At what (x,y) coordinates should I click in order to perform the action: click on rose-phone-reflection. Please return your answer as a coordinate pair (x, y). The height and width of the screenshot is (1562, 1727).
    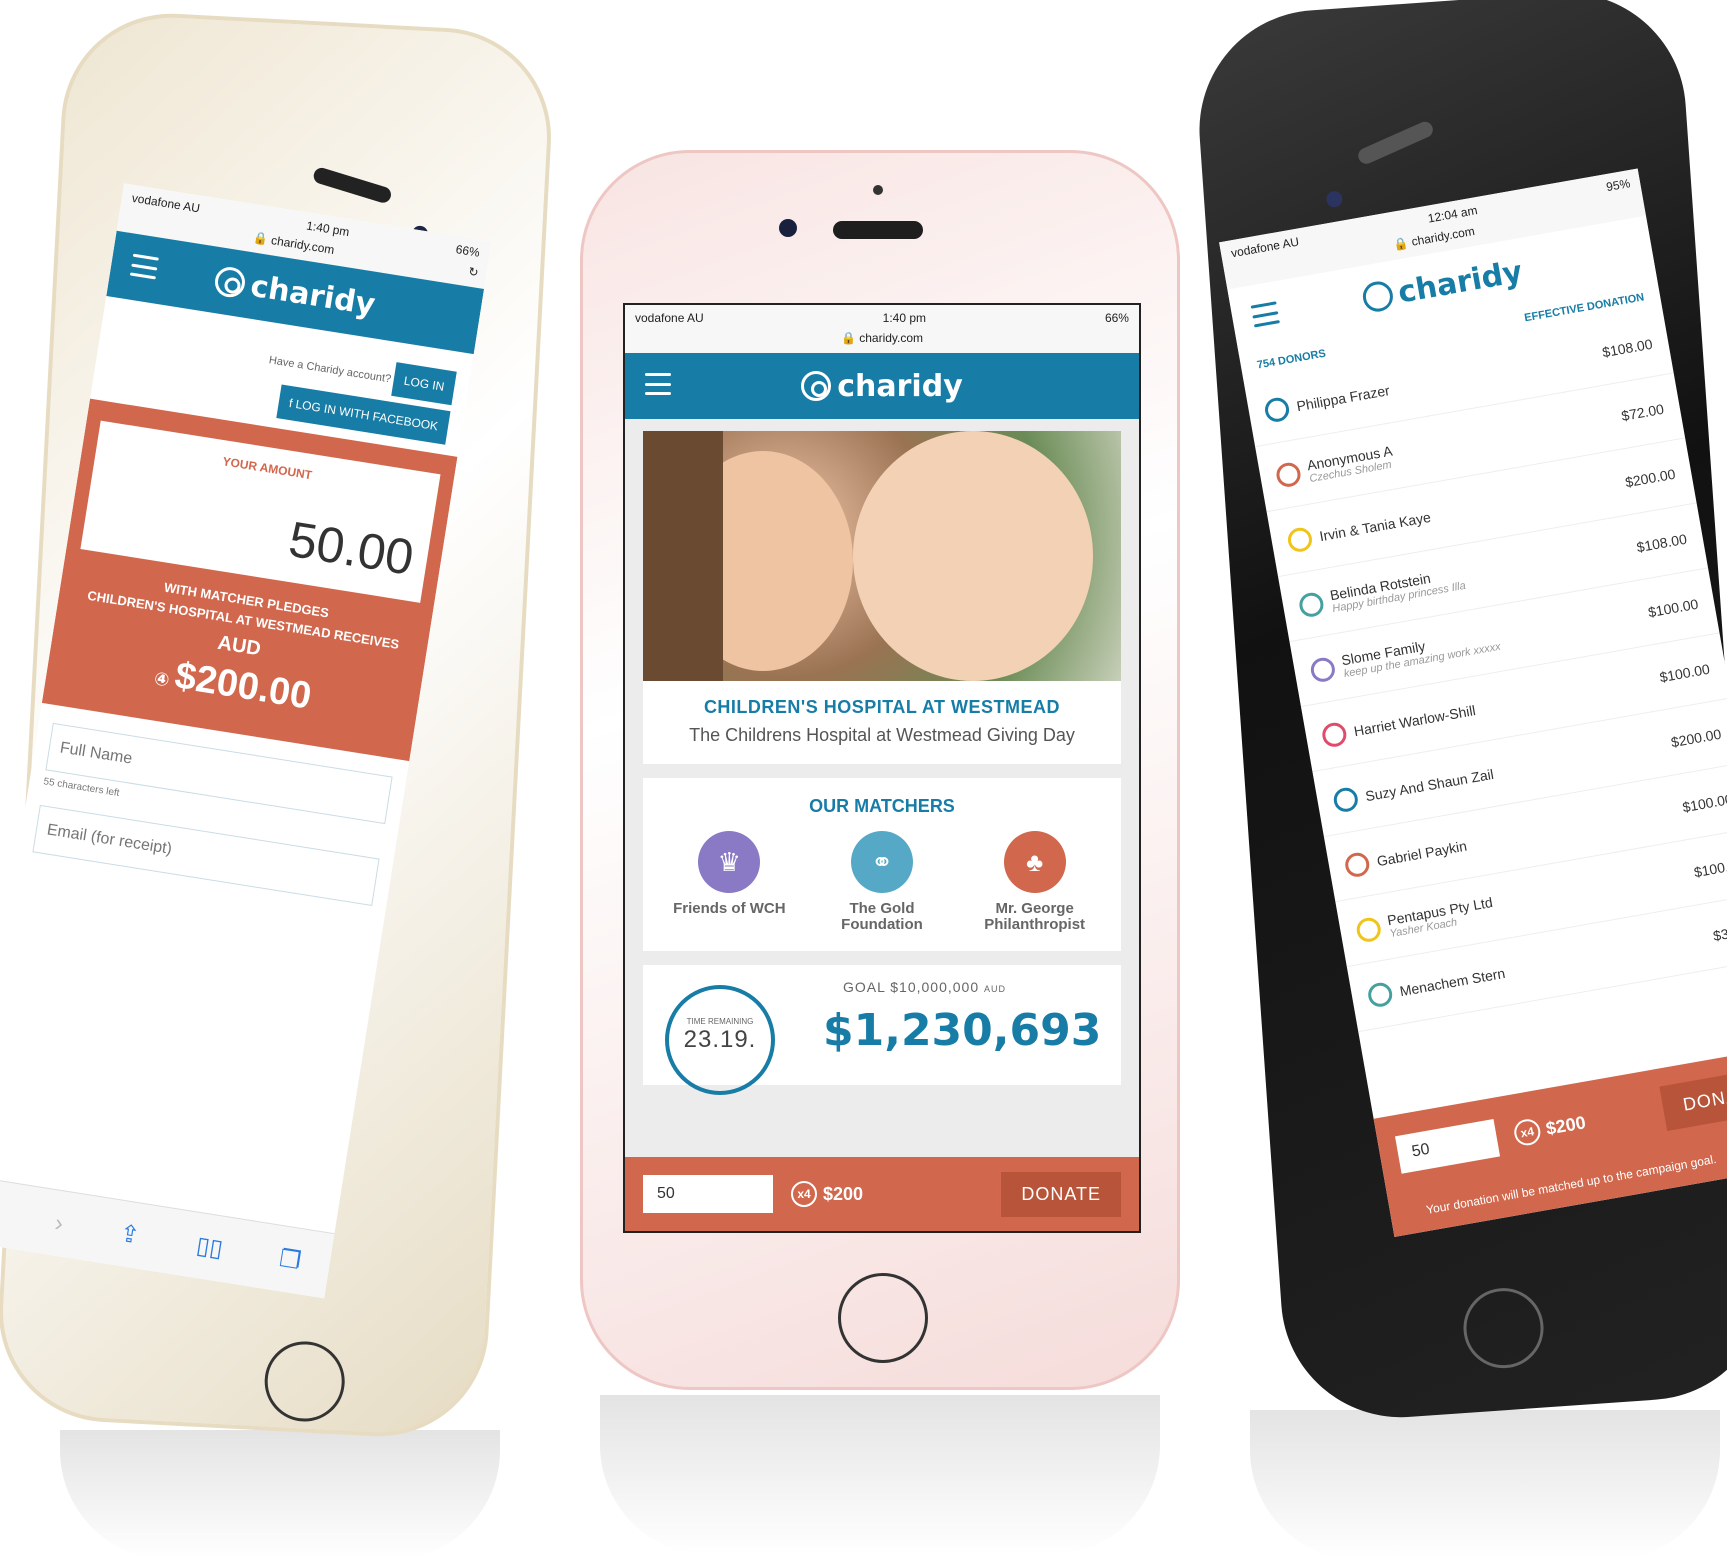
    Looking at the image, I should click on (880, 1475).